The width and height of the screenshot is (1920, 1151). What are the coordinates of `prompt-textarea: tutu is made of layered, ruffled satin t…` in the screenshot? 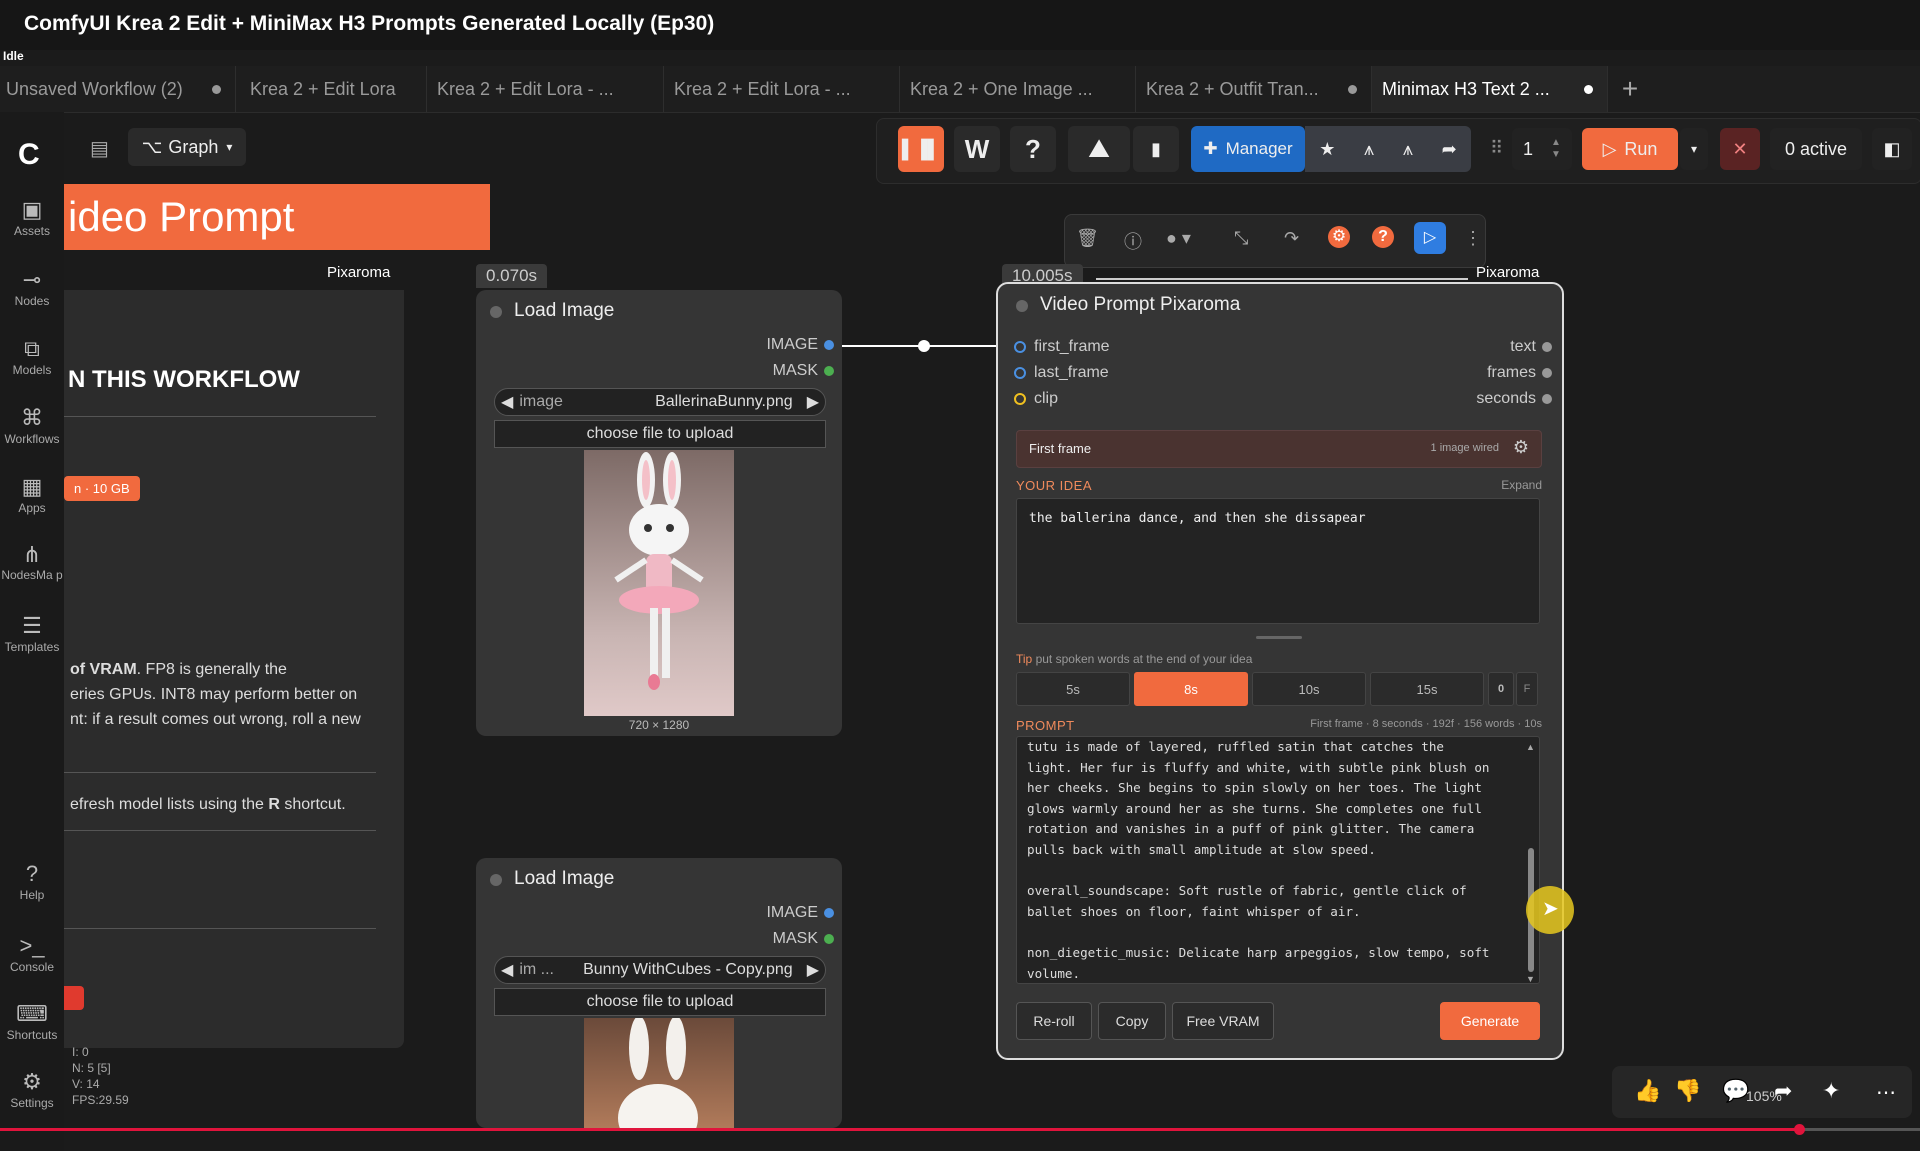 It's located at (1278, 860).